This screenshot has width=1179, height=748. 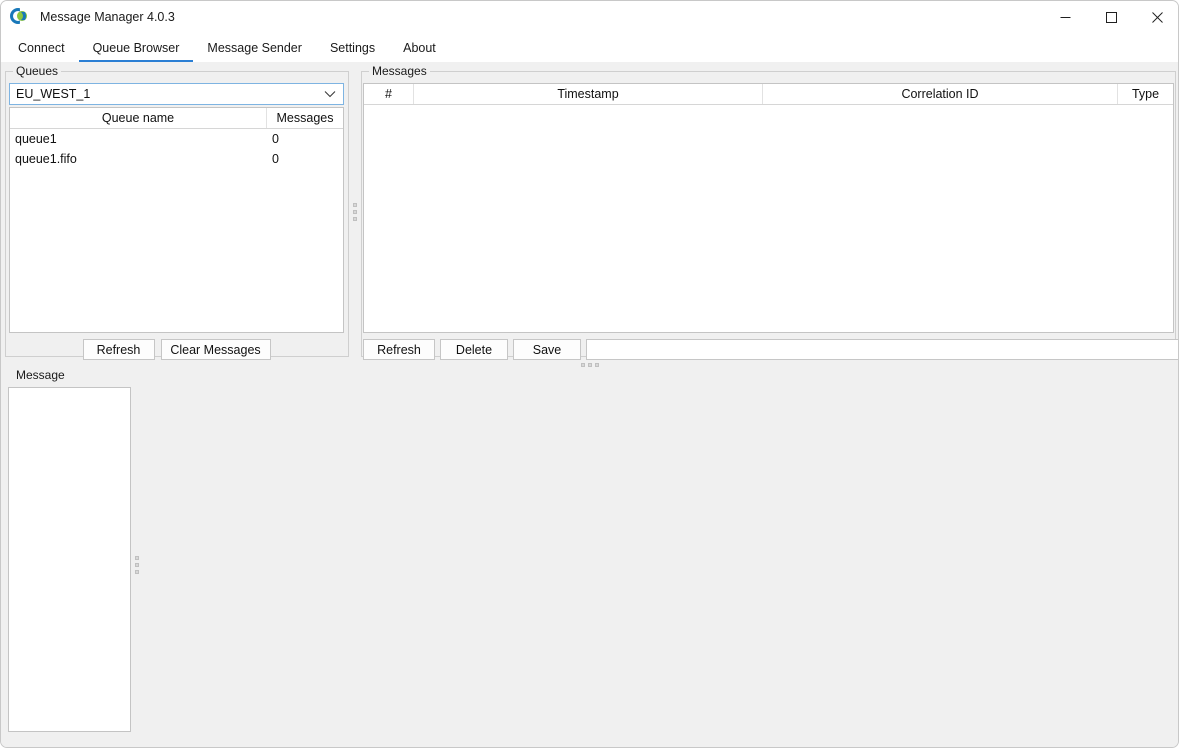 What do you see at coordinates (399, 349) in the screenshot?
I see `messages-refresh-button: Refresh` at bounding box center [399, 349].